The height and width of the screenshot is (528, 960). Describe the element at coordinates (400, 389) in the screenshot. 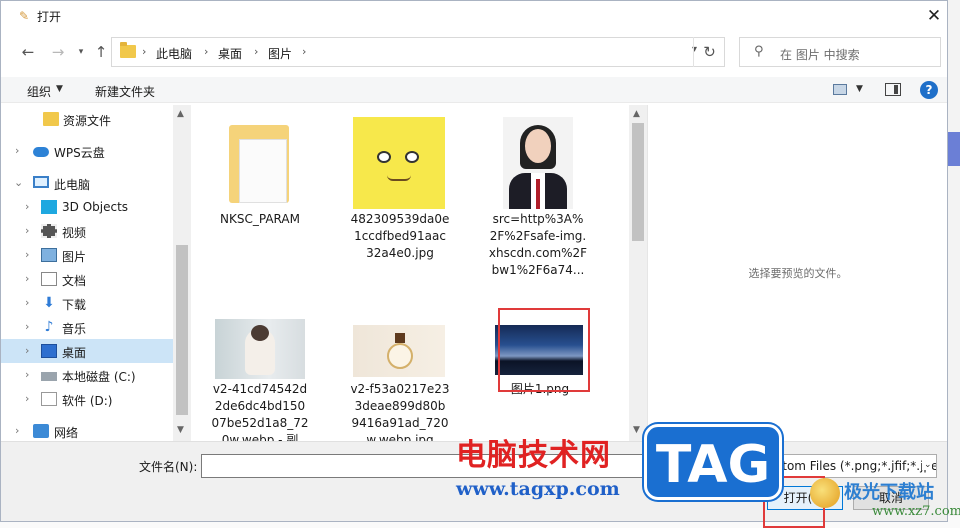

I see `file-name-line: v2-f53a0217e23` at that location.